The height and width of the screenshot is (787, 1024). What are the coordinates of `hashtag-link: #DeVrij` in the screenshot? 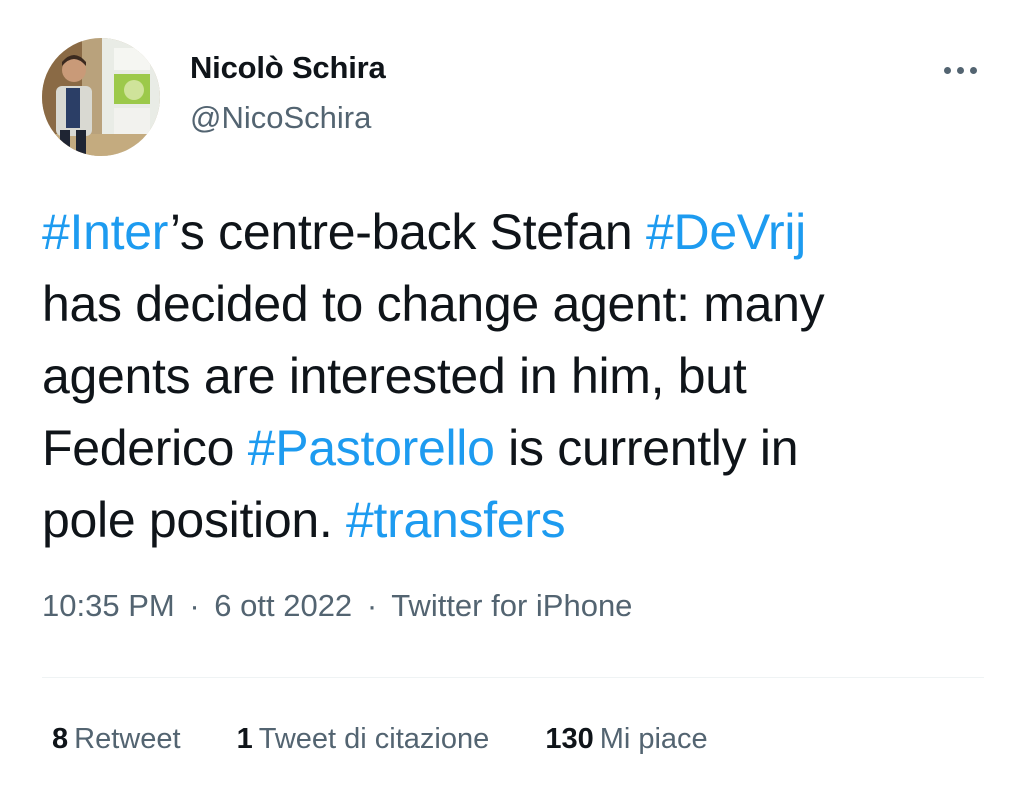 It's located at (726, 232).